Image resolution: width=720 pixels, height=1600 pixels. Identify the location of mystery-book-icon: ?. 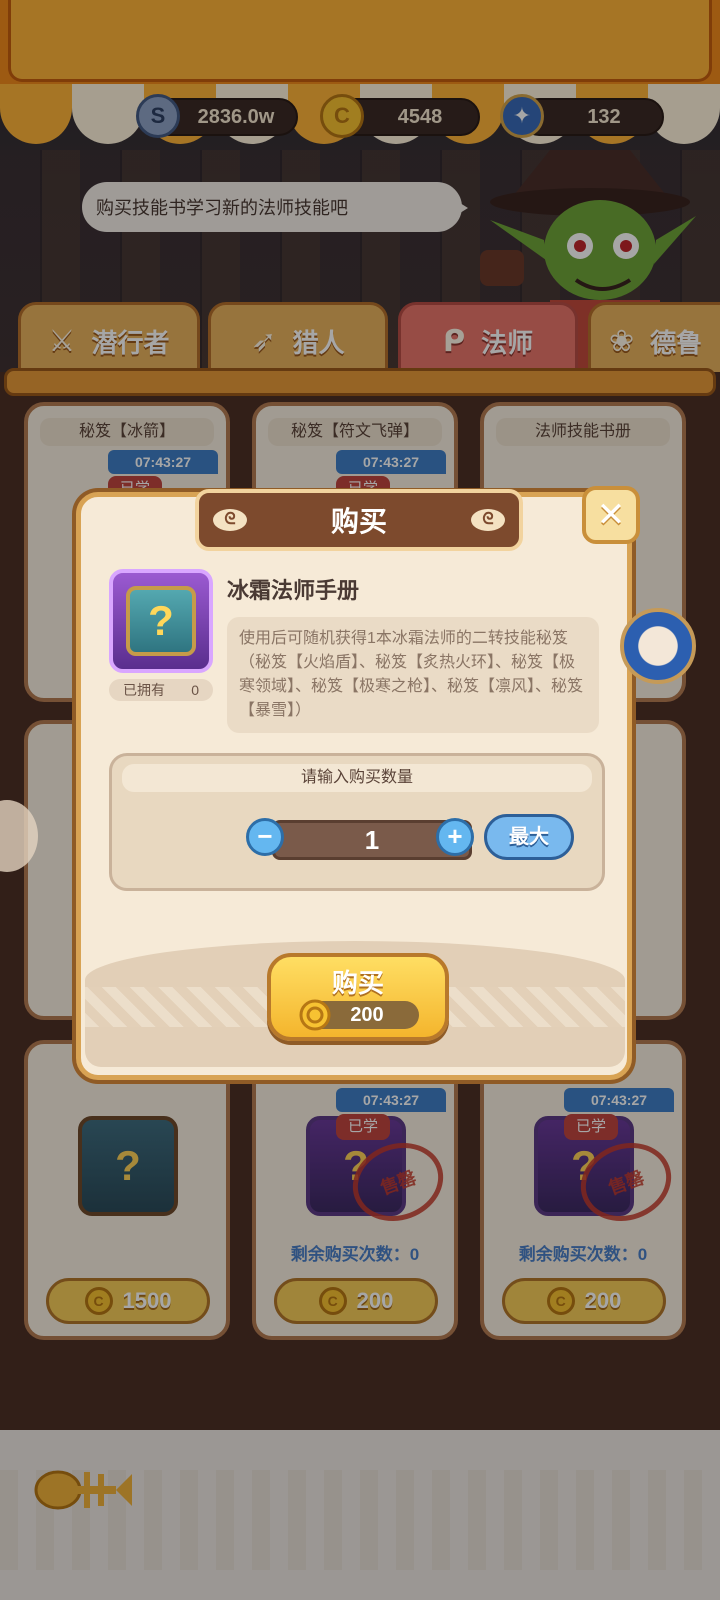
(161, 621).